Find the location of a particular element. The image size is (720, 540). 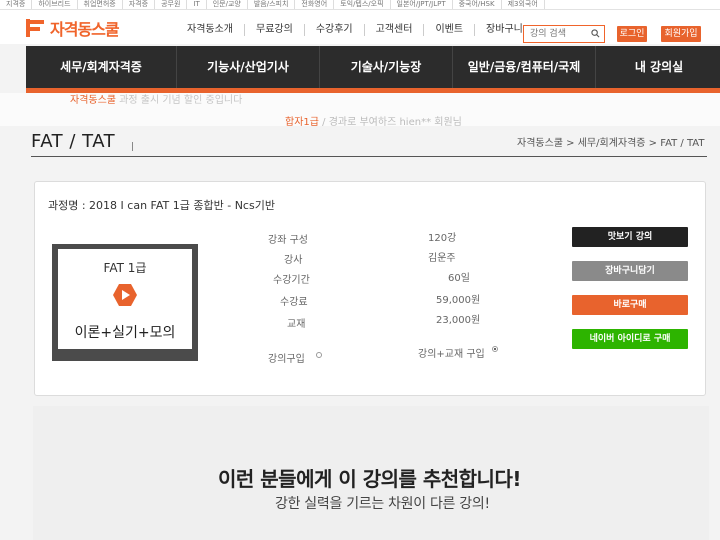

top-link: 전화영어 is located at coordinates (315, 4).